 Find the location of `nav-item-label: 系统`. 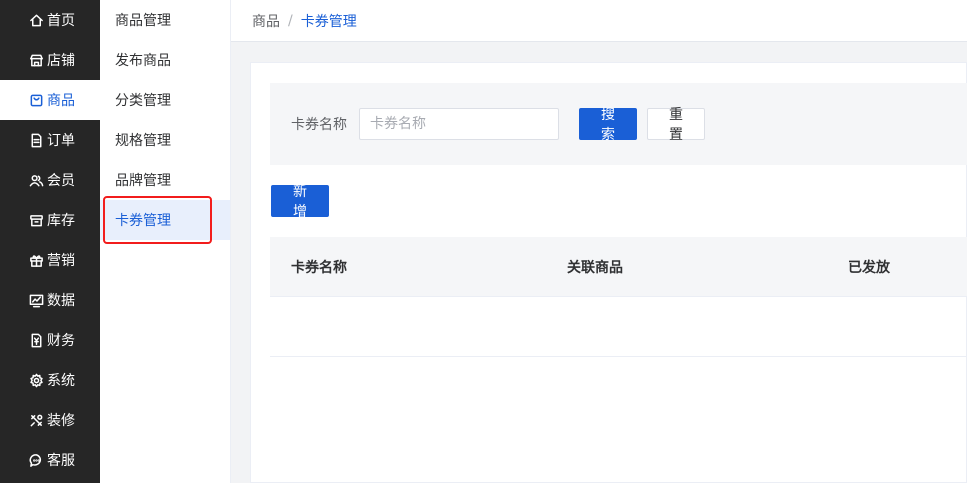

nav-item-label: 系统 is located at coordinates (61, 381).